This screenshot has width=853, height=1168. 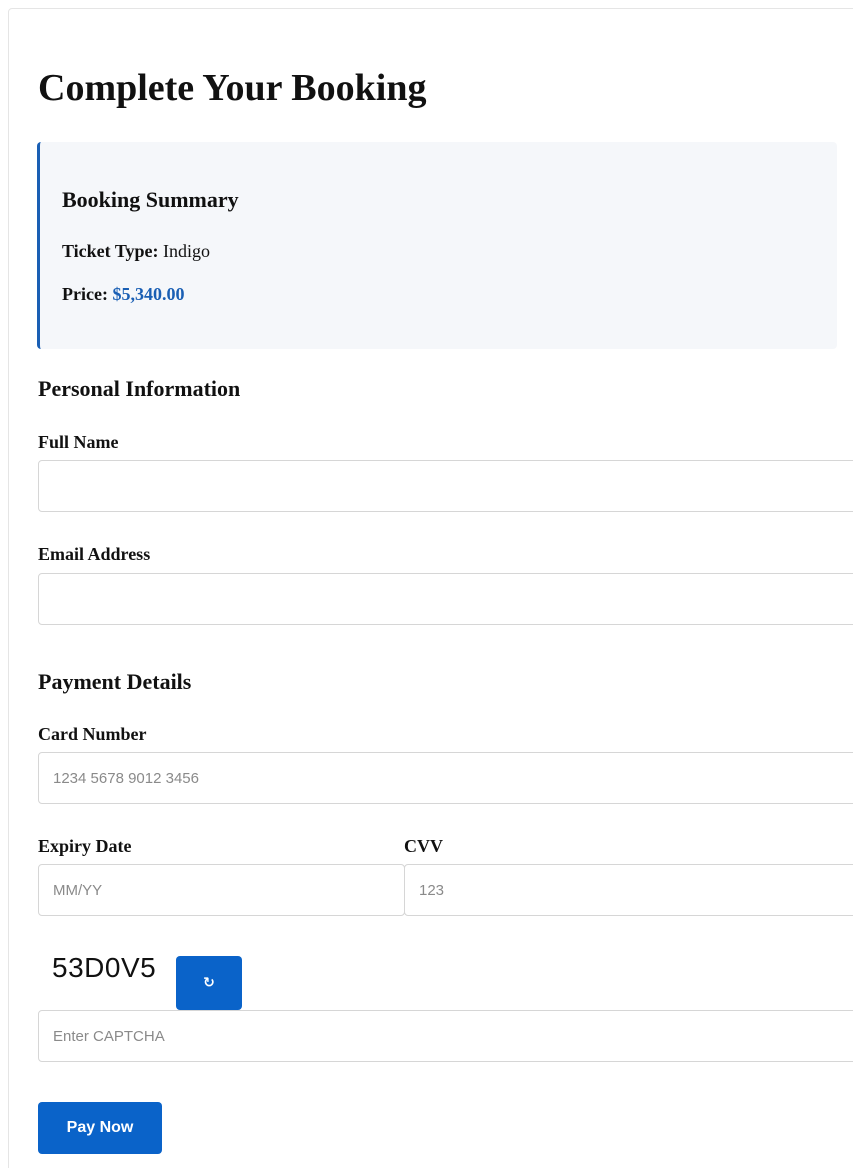 What do you see at coordinates (628, 890) in the screenshot?
I see `cvv-input` at bounding box center [628, 890].